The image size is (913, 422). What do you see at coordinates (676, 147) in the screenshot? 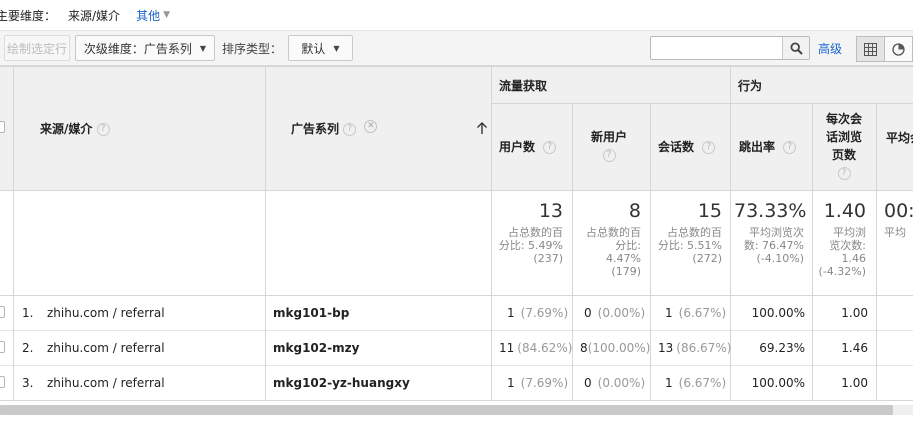
I see `sessions-label: 会话数` at bounding box center [676, 147].